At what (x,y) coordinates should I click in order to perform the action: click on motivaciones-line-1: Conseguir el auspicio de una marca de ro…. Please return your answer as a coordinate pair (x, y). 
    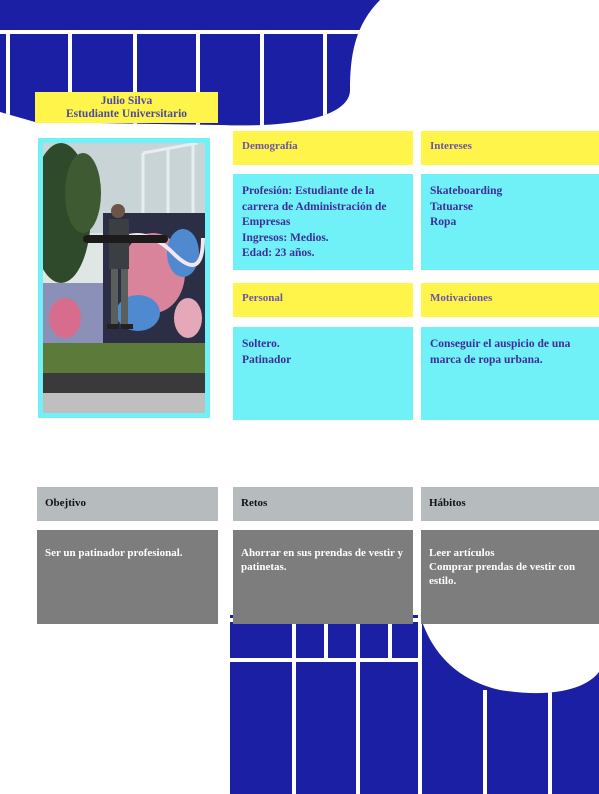
    Looking at the image, I should click on (500, 352).